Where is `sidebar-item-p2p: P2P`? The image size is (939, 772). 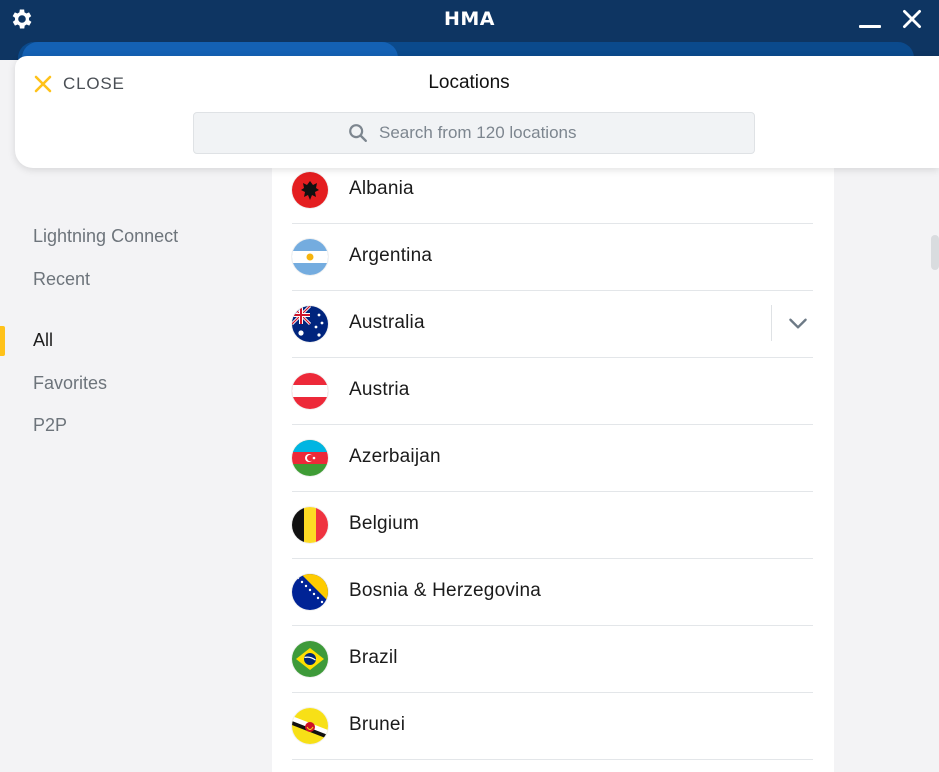
sidebar-item-p2p: P2P is located at coordinates (50, 425).